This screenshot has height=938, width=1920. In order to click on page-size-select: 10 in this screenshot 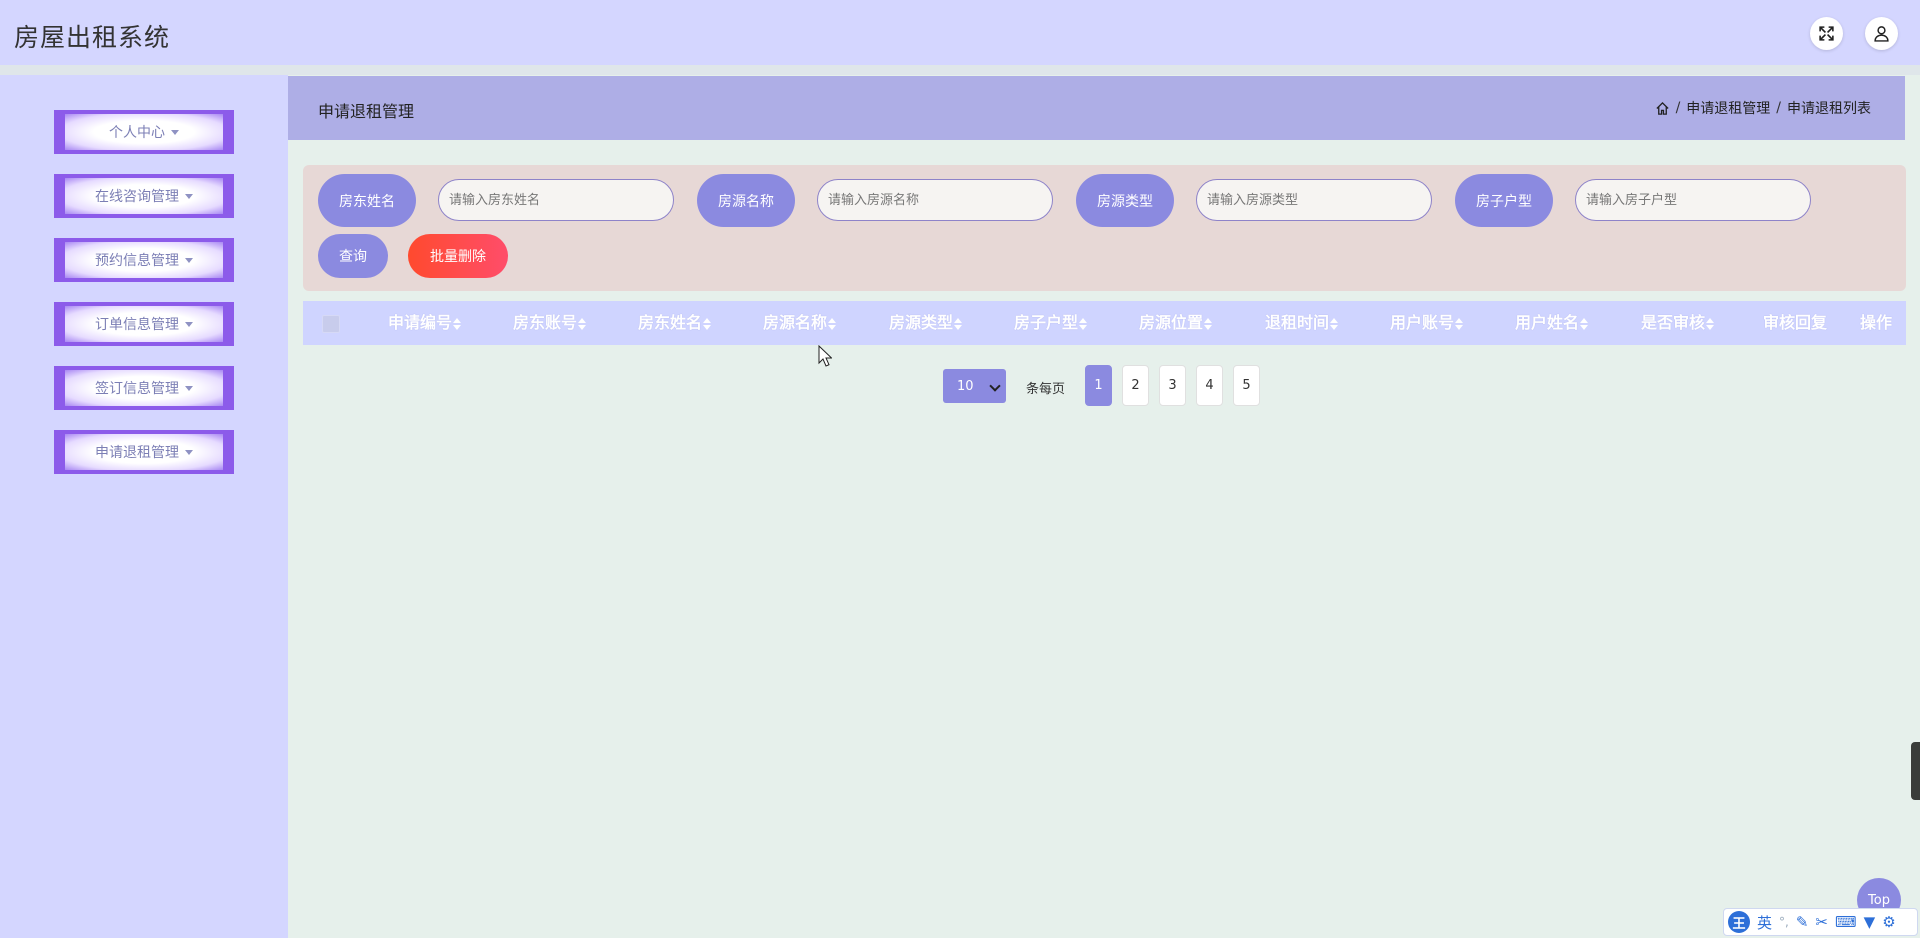, I will do `click(974, 386)`.